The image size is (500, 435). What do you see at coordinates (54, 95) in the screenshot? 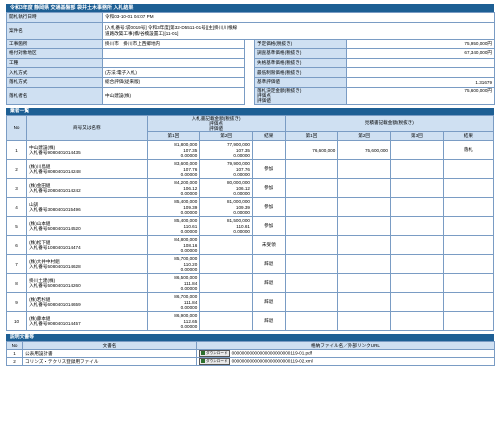
I see `info-label: 落札者名` at bounding box center [54, 95].